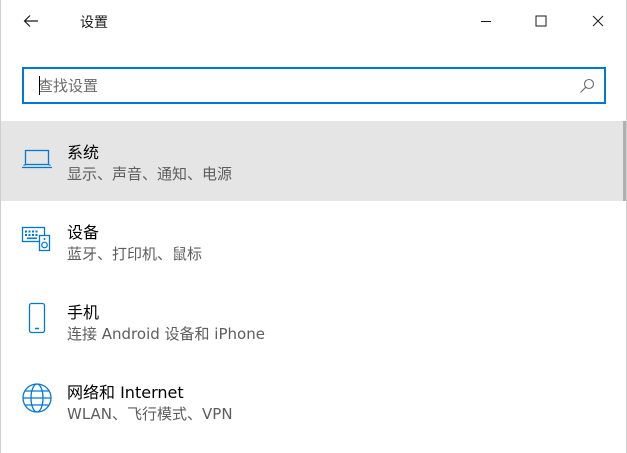  I want to click on close-button, so click(598, 21).